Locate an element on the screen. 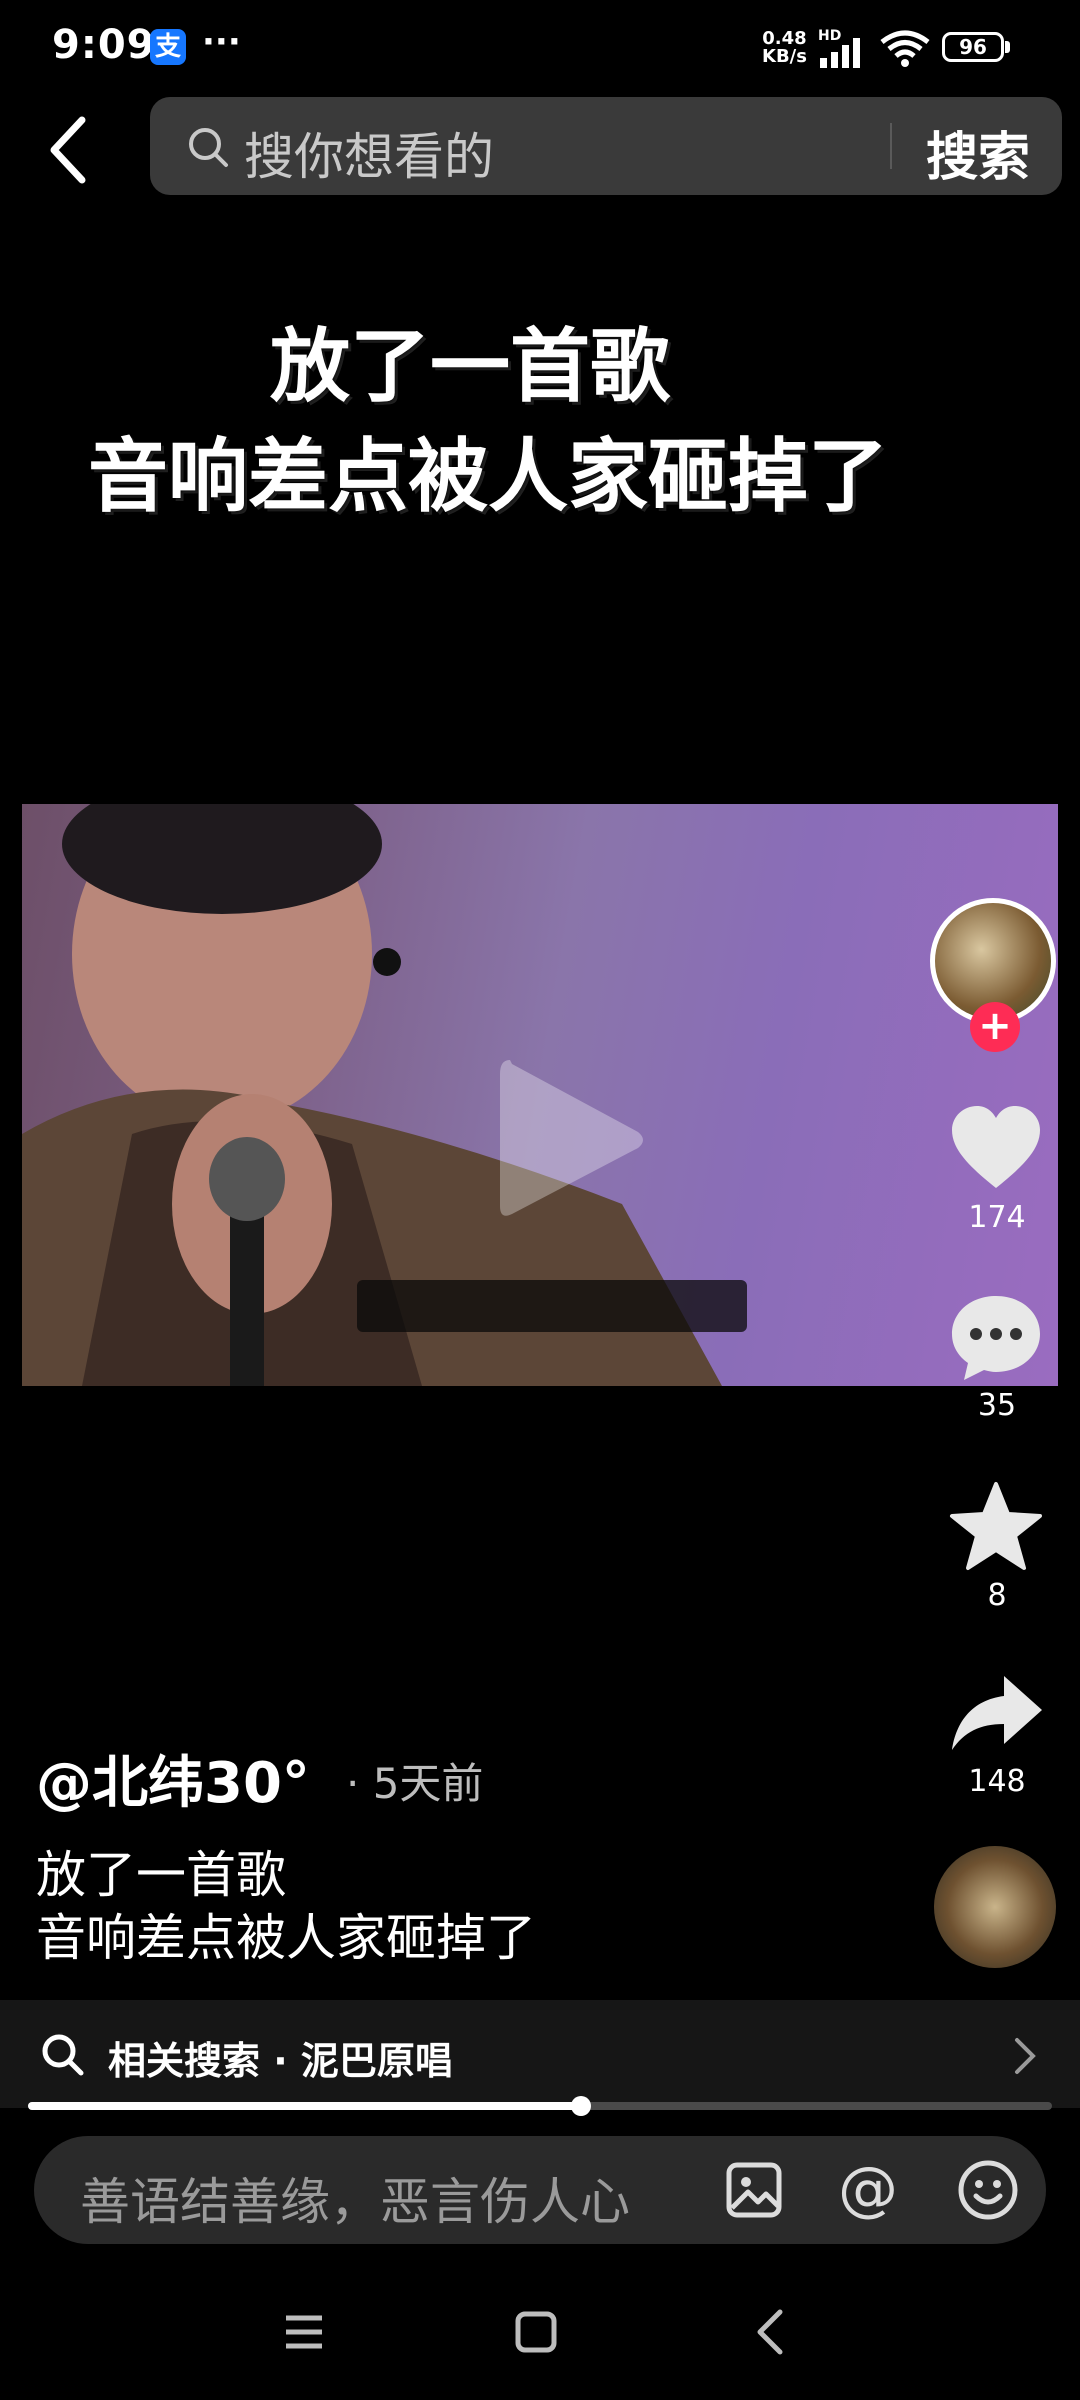 This screenshot has height=2400, width=1080. blurred-subtitle is located at coordinates (552, 1306).